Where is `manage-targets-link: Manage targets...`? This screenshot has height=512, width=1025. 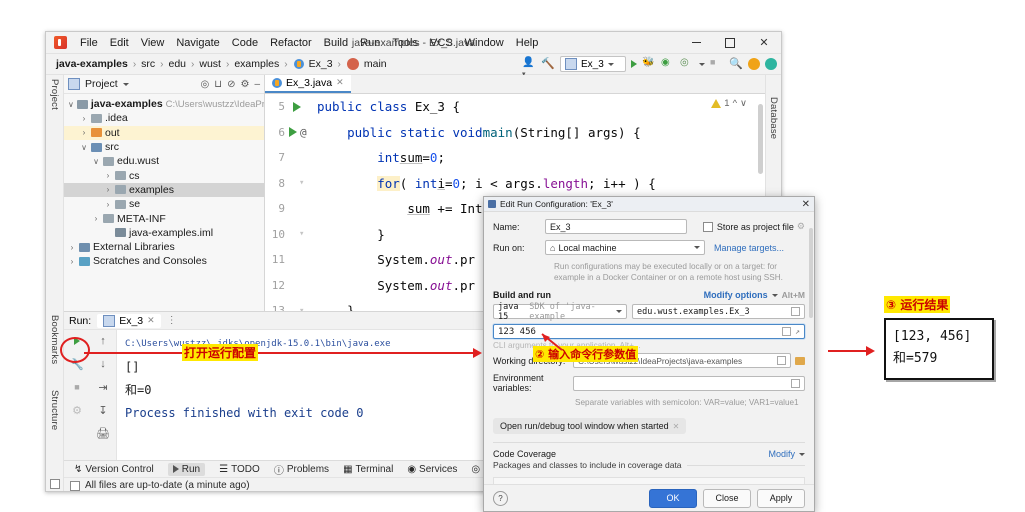 manage-targets-link: Manage targets... is located at coordinates (749, 248).